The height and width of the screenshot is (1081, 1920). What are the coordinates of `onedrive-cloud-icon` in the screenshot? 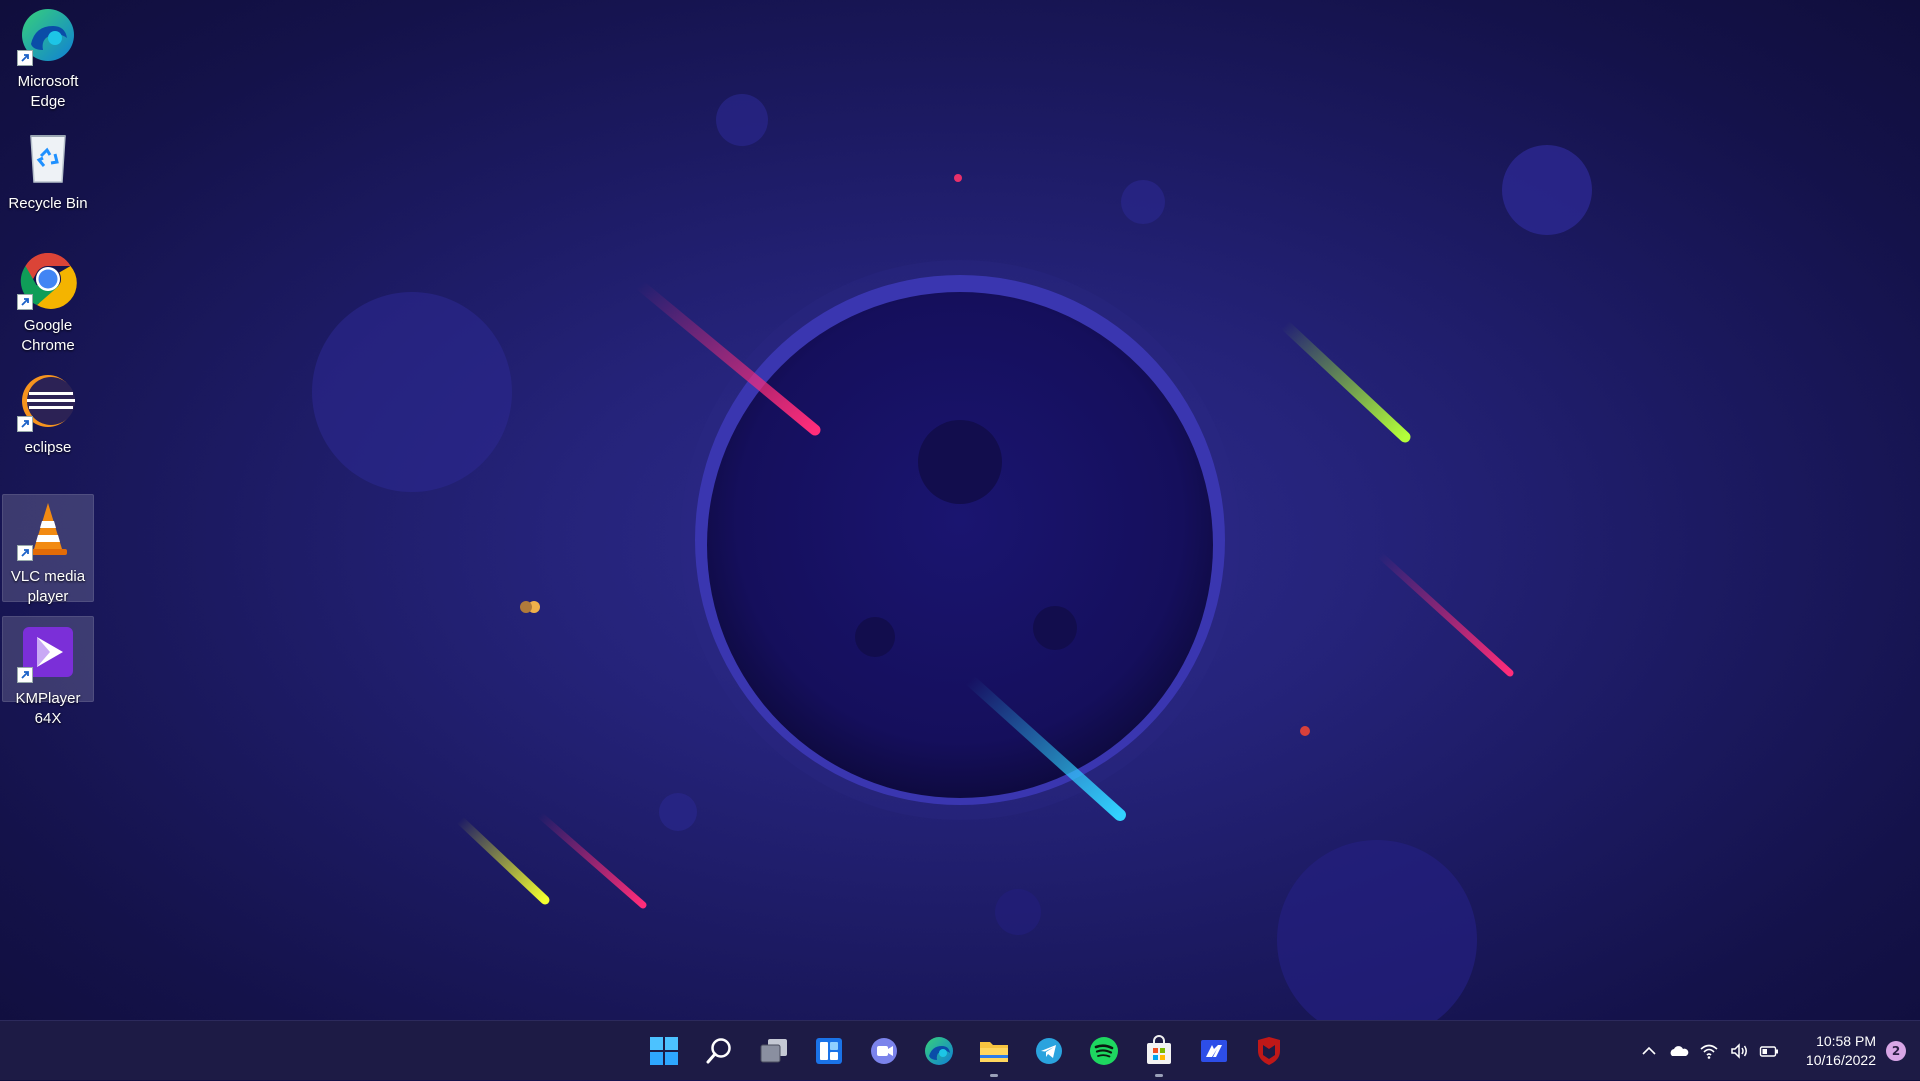 It's located at (1679, 1051).